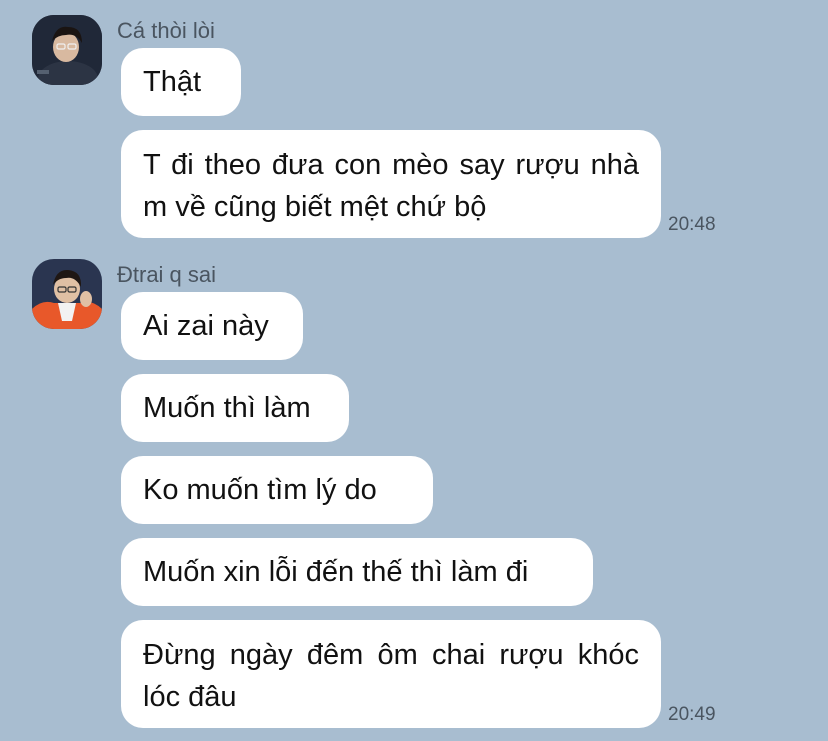 Image resolution: width=828 pixels, height=741 pixels. Describe the element at coordinates (277, 490) in the screenshot. I see `message-bubble: Ko muốn tìm lý do` at that location.